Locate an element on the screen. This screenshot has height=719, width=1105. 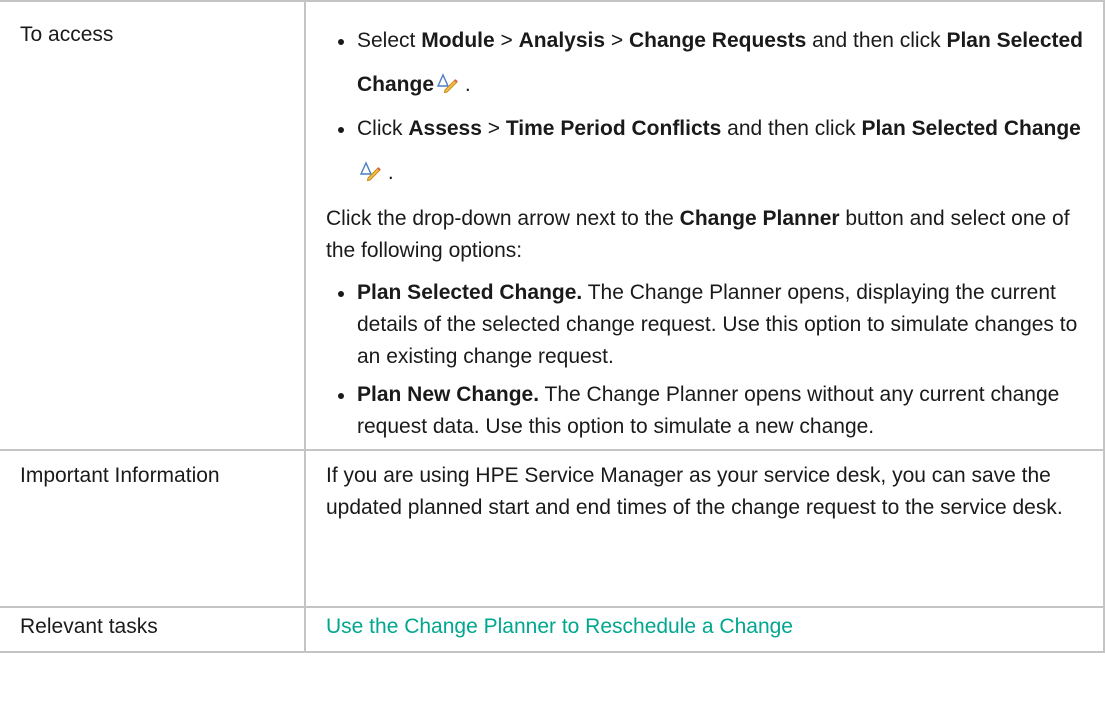
menu-analysis: Analysis is located at coordinates (562, 40).